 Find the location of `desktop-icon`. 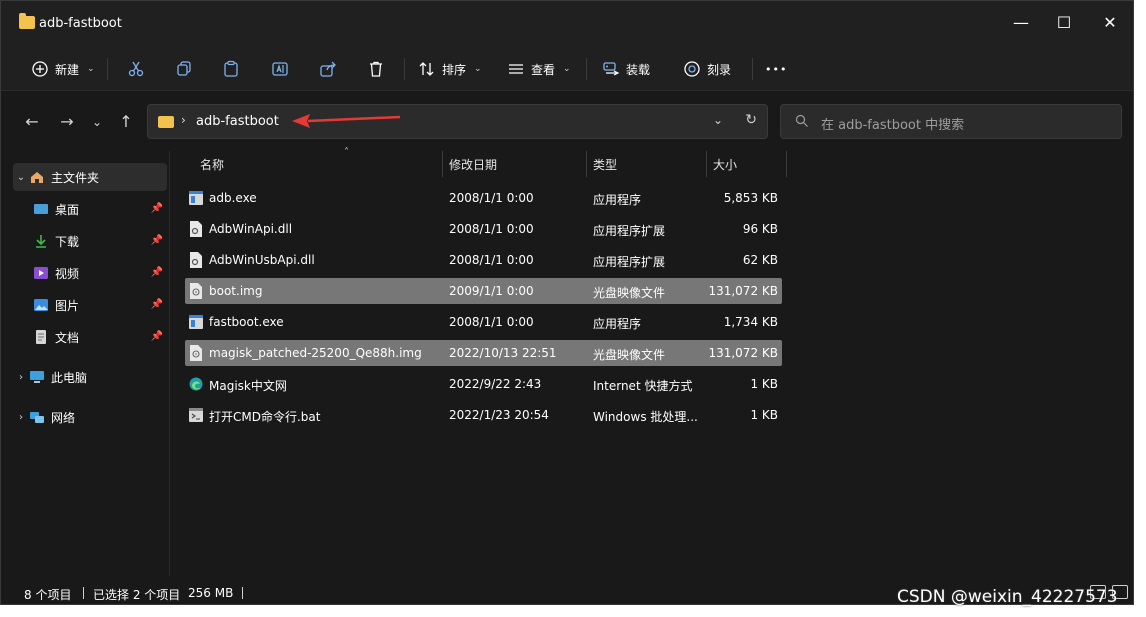

desktop-icon is located at coordinates (41, 209).